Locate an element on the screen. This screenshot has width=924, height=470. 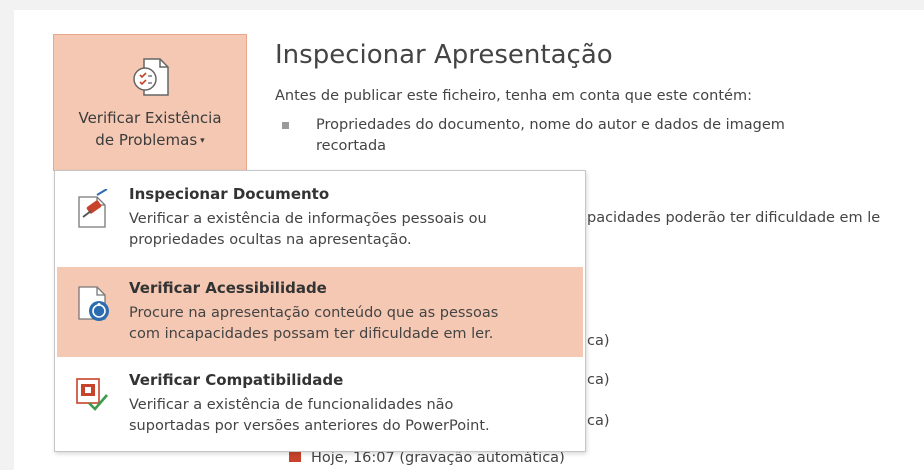
accessibility-check-icon is located at coordinates (93, 303).